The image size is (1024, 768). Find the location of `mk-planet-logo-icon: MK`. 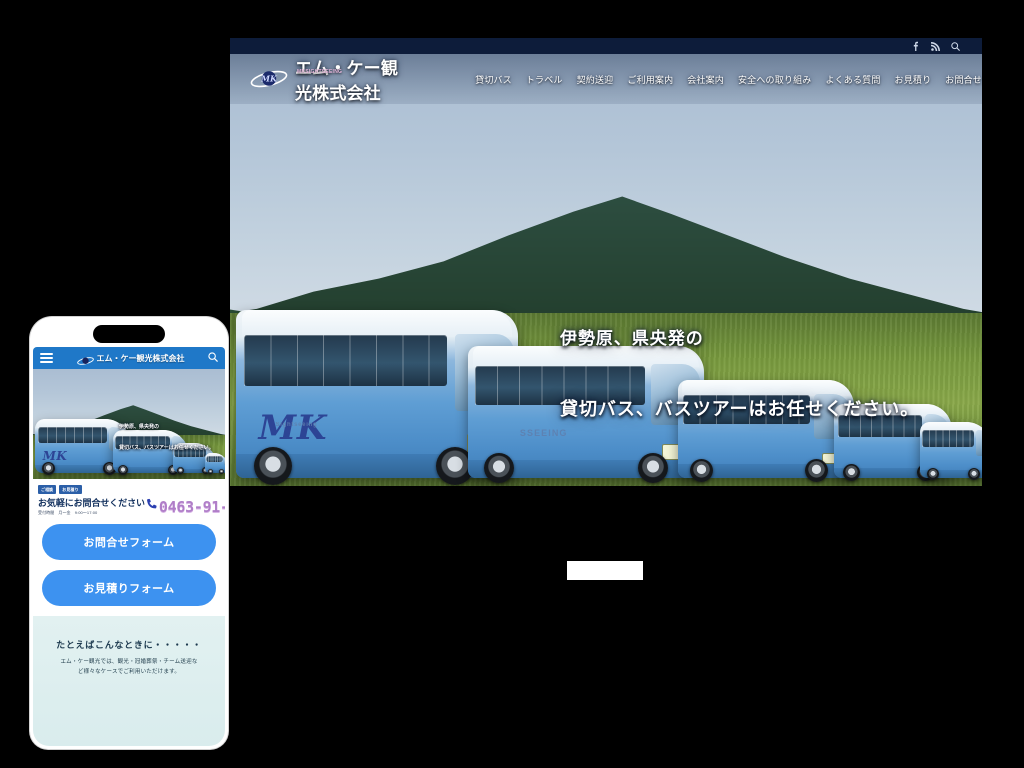

mk-planet-logo-icon: MK is located at coordinates (269, 79).